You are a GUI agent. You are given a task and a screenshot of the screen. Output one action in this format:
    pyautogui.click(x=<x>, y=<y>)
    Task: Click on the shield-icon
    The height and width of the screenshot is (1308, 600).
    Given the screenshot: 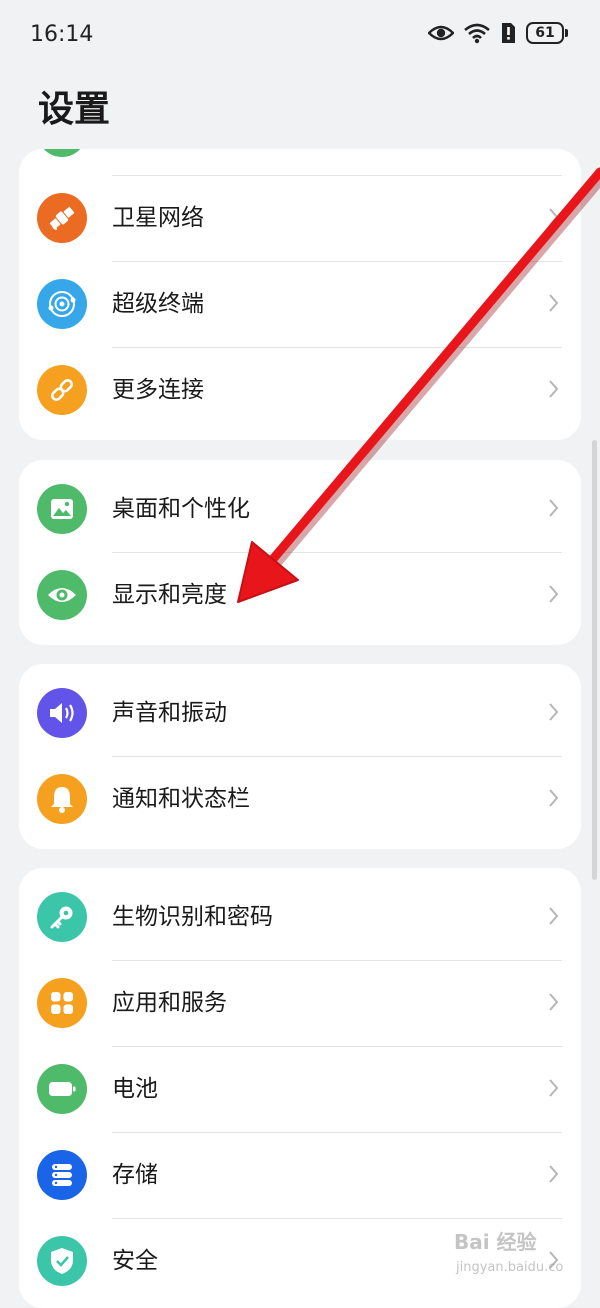 What is the action you would take?
    pyautogui.click(x=62, y=1261)
    